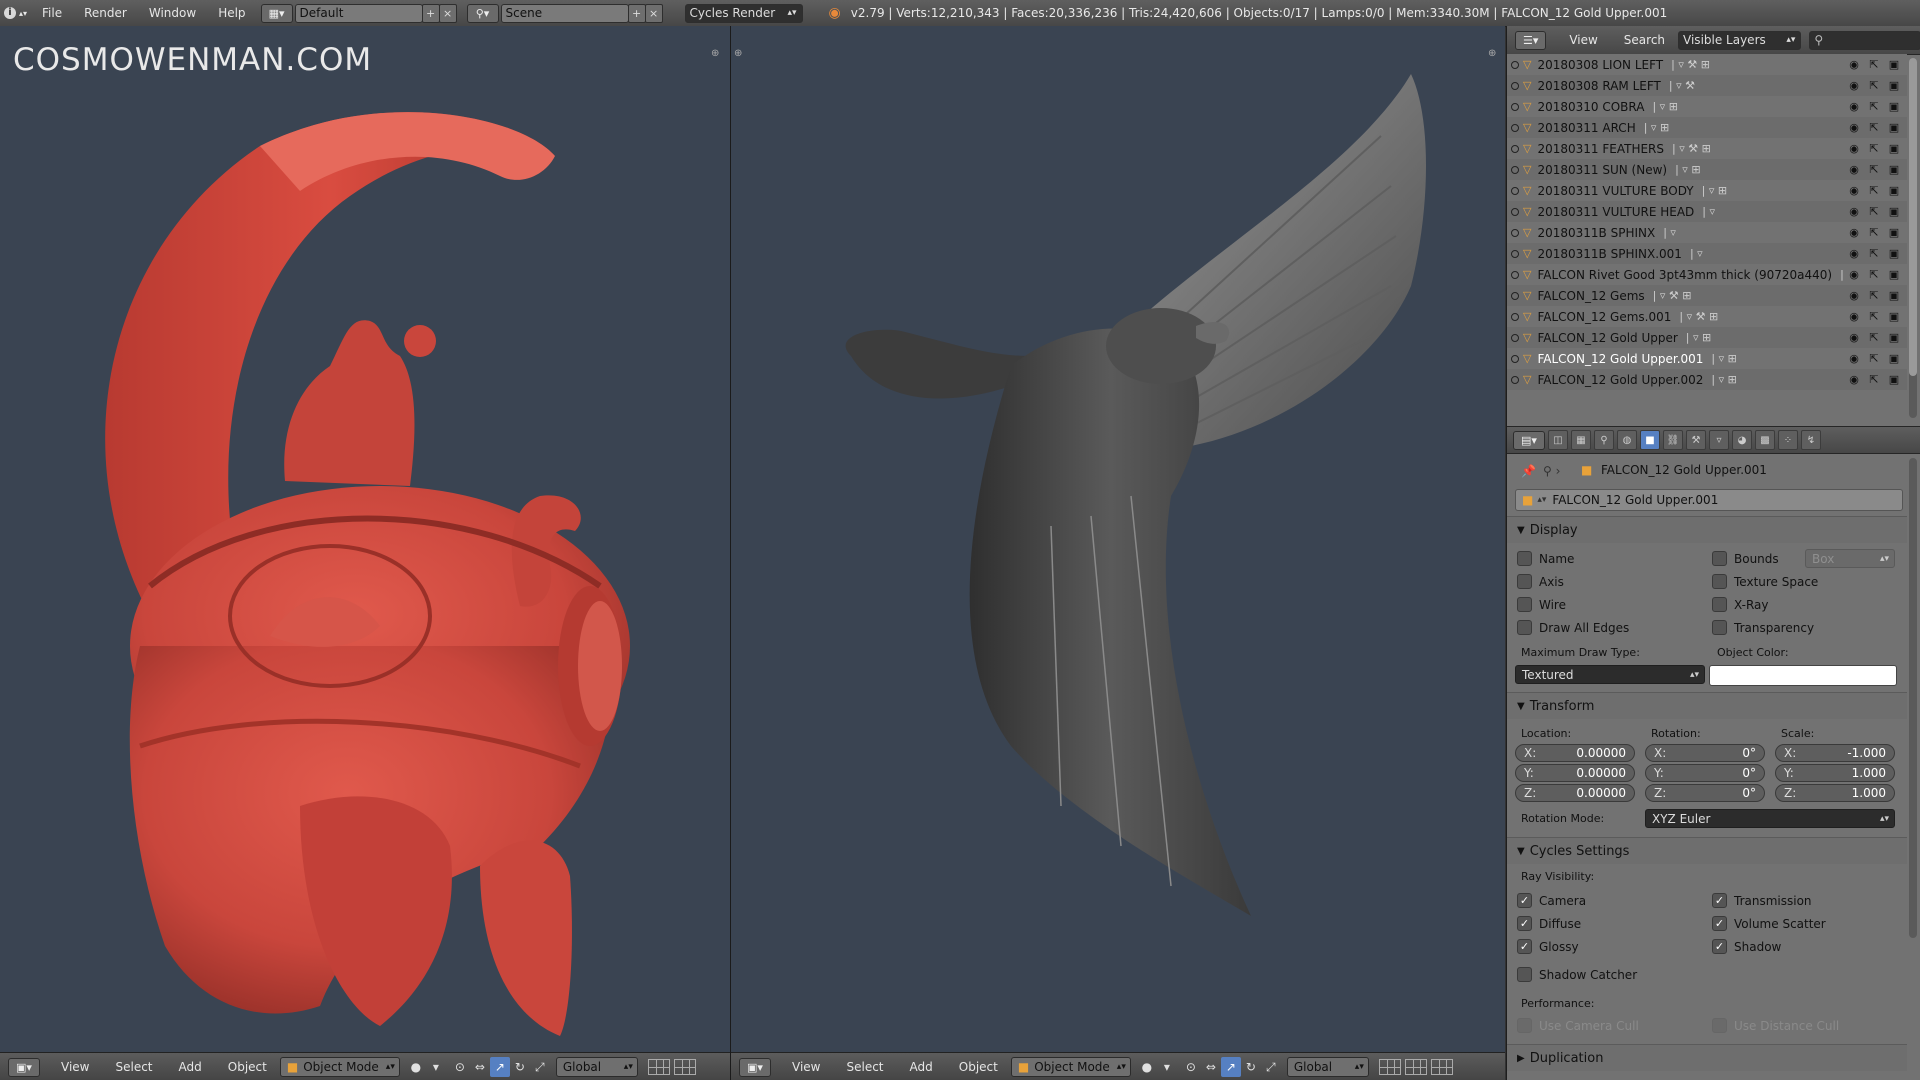 The height and width of the screenshot is (1080, 1920). What do you see at coordinates (1541, 604) in the screenshot?
I see `wire-checkbox: Wire` at bounding box center [1541, 604].